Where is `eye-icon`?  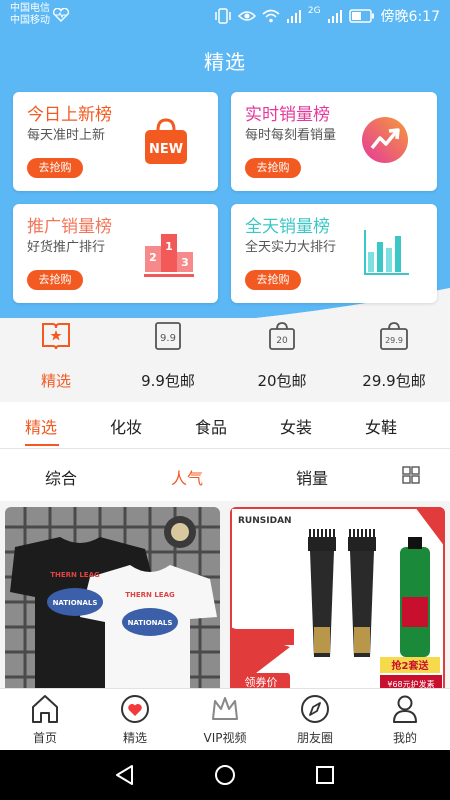
eye-icon is located at coordinates (246, 16).